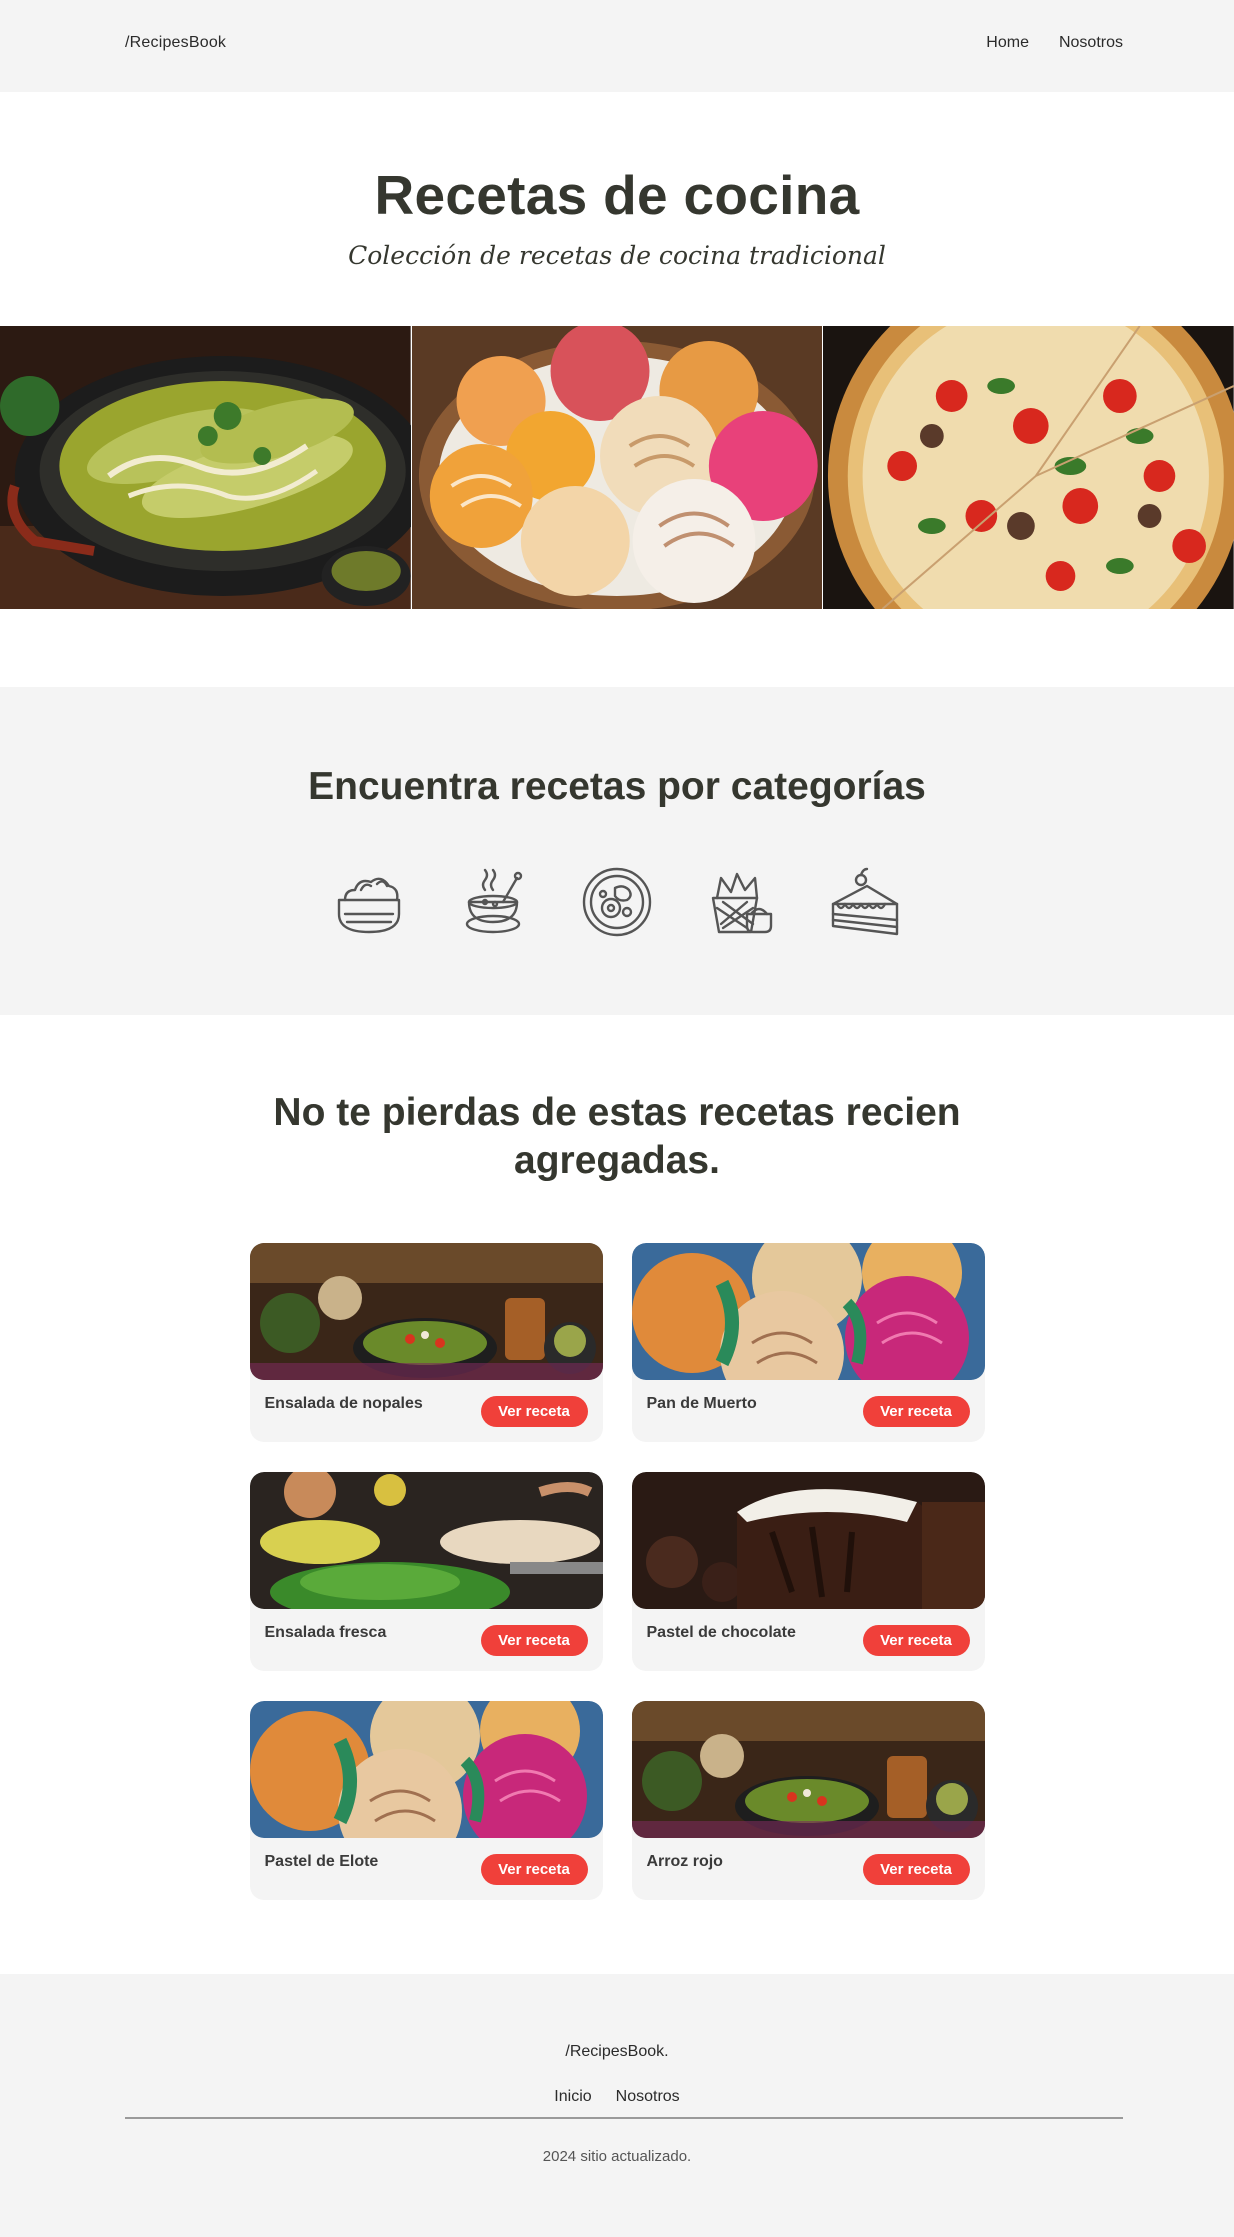  Describe the element at coordinates (1091, 43) in the screenshot. I see `nav-nosotros-link: Nosotros` at that location.